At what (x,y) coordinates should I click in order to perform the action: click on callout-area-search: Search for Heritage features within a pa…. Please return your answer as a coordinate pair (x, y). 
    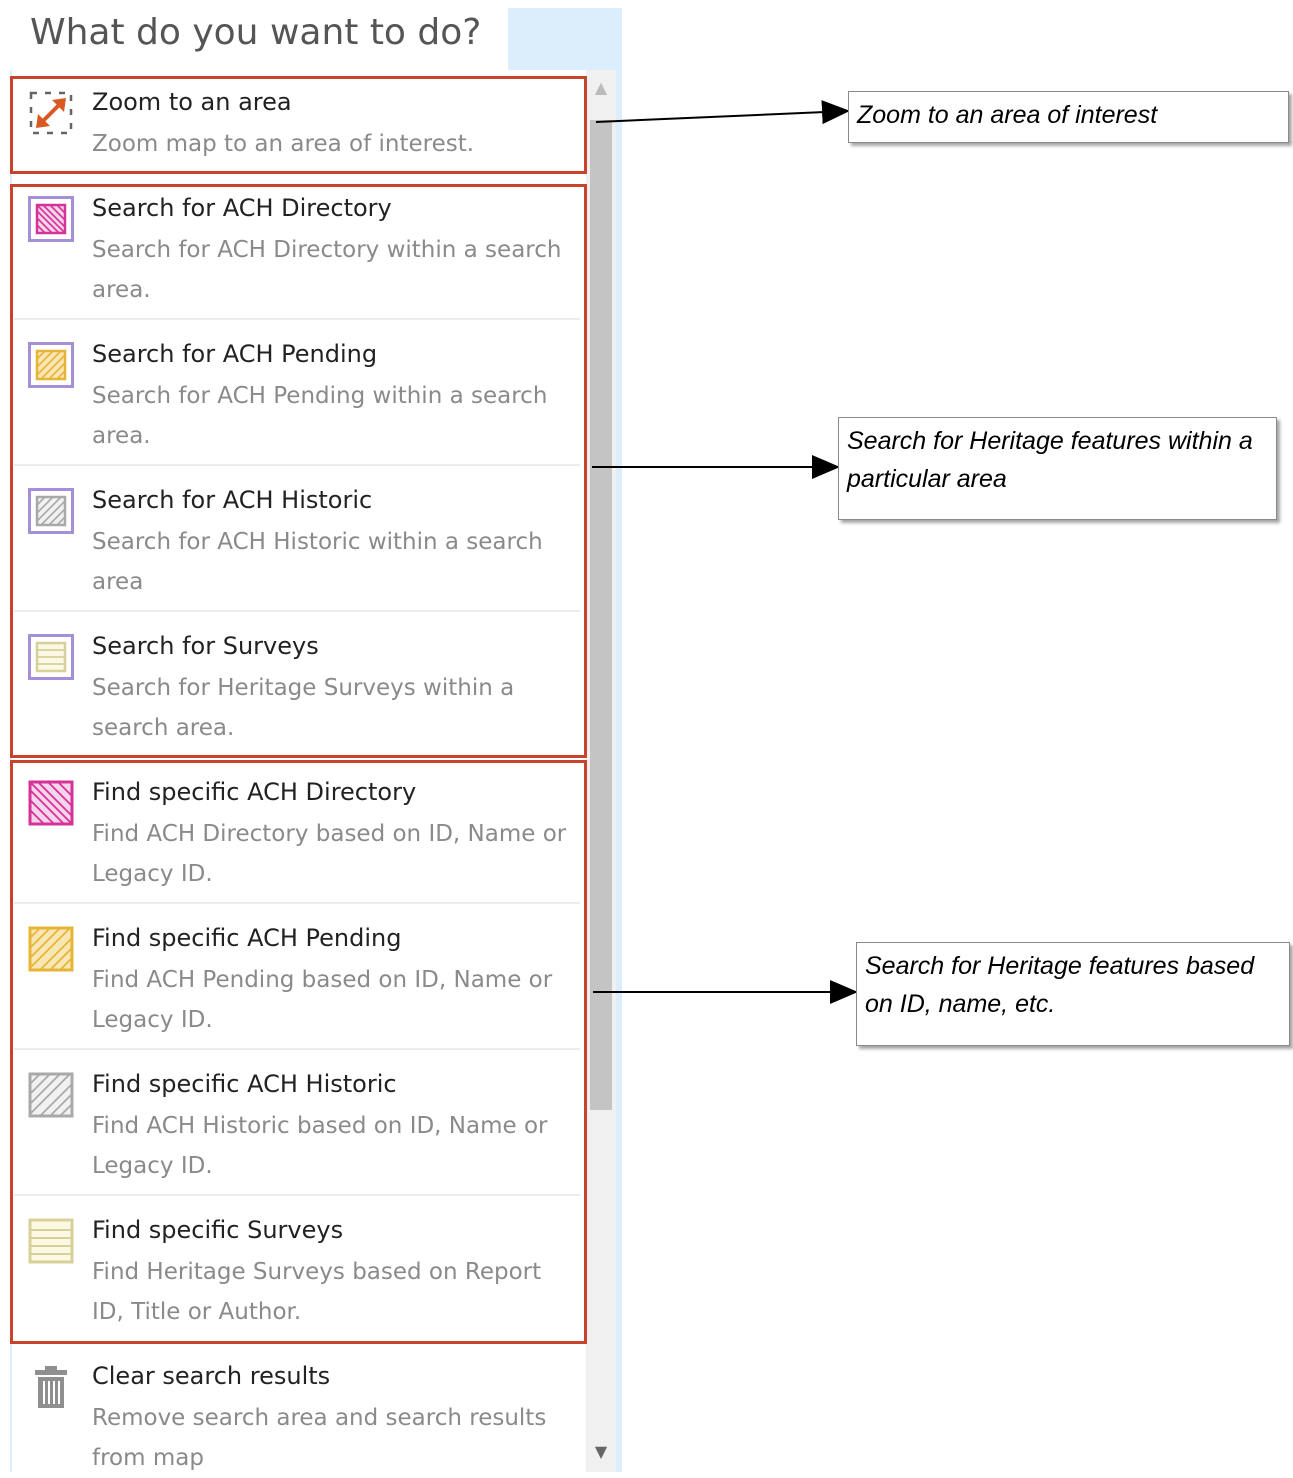
    Looking at the image, I should click on (1057, 468).